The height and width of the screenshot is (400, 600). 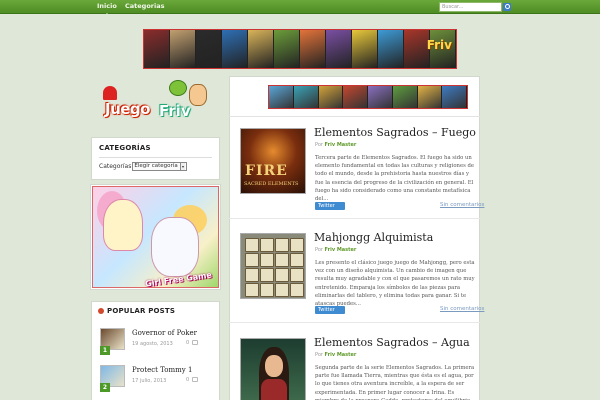 I want to click on categories-widget: CATEGORÍAS Categorías Elegir categoría, so click(x=155, y=158).